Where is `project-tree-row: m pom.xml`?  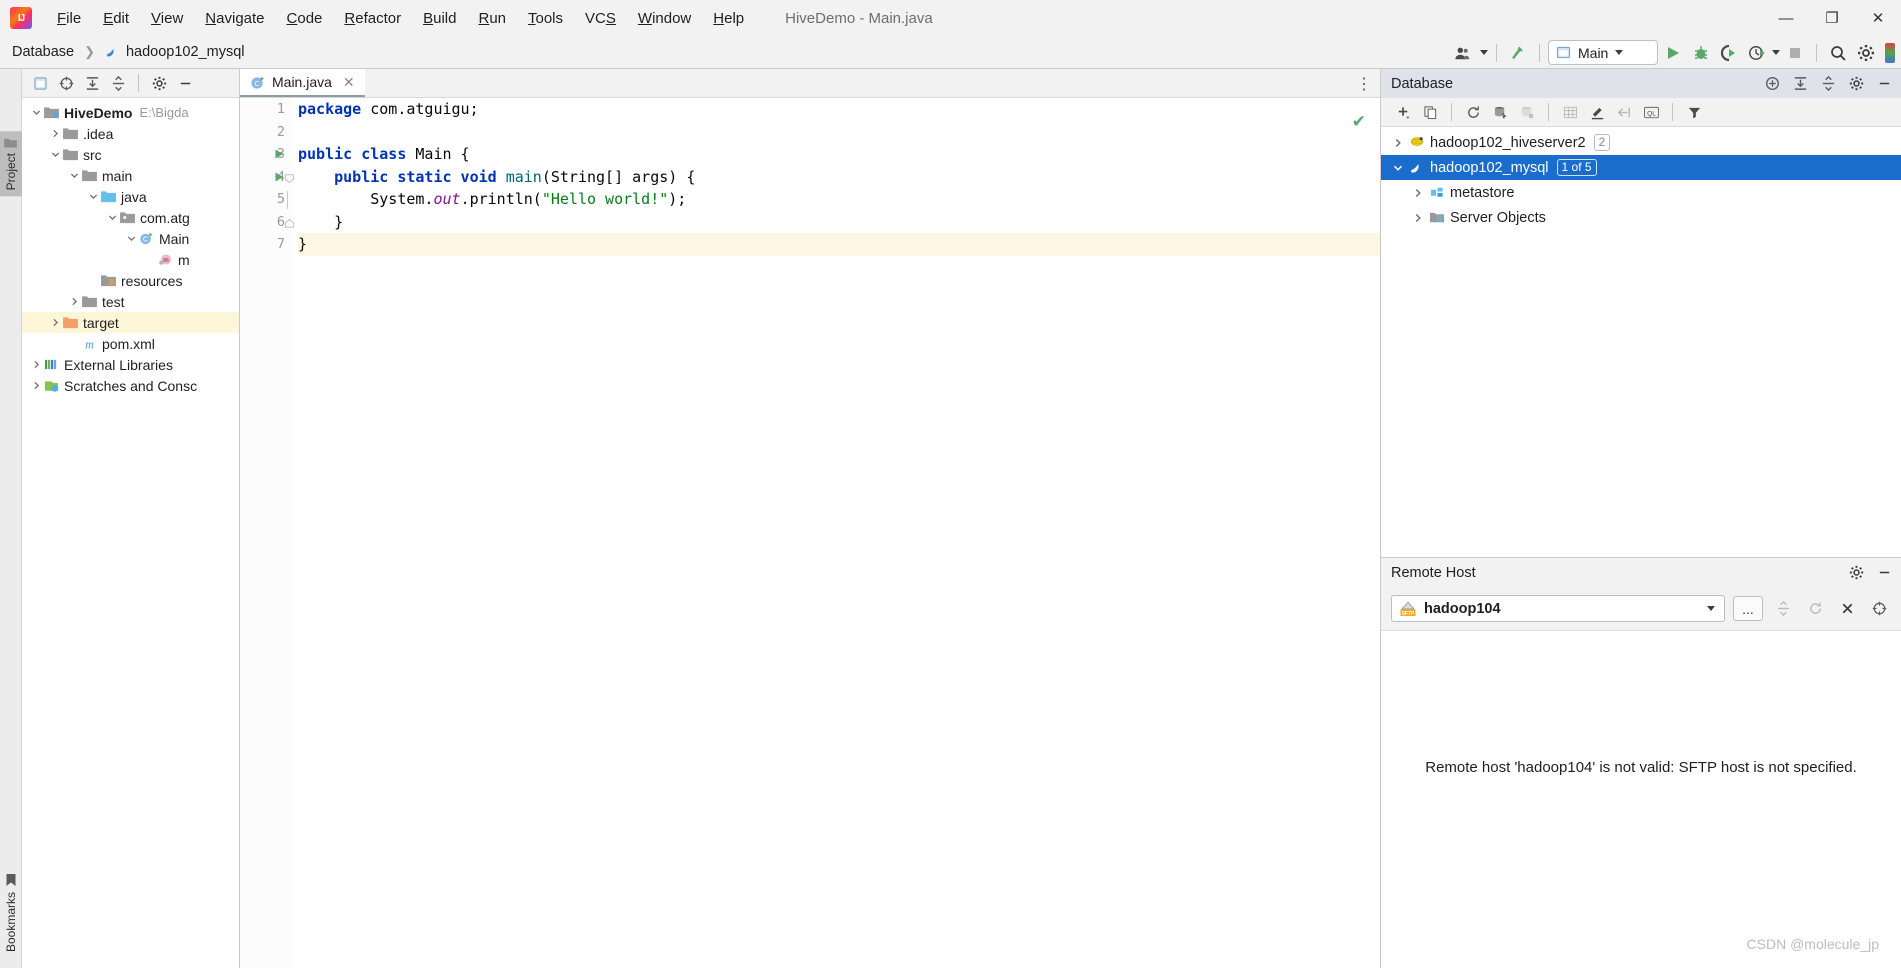 project-tree-row: m pom.xml is located at coordinates (130, 343).